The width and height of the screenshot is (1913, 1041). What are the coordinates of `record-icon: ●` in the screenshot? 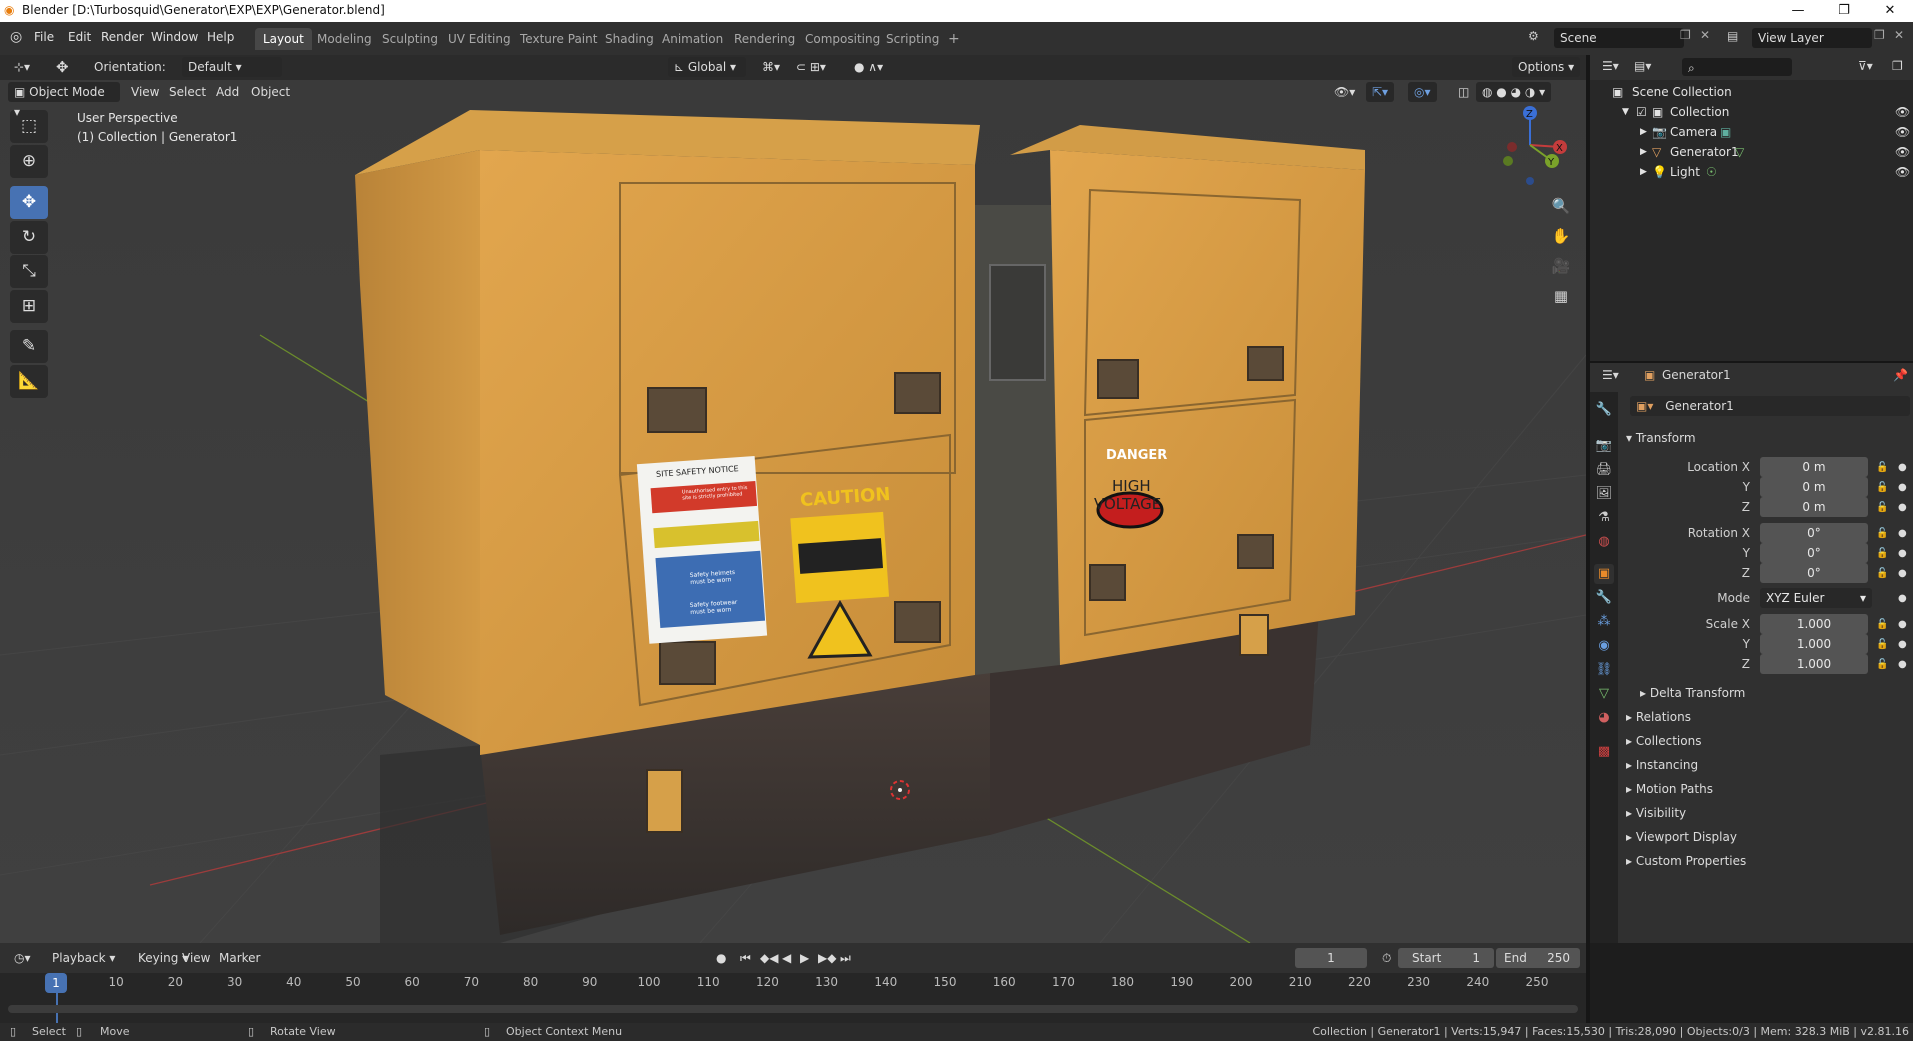 It's located at (721, 958).